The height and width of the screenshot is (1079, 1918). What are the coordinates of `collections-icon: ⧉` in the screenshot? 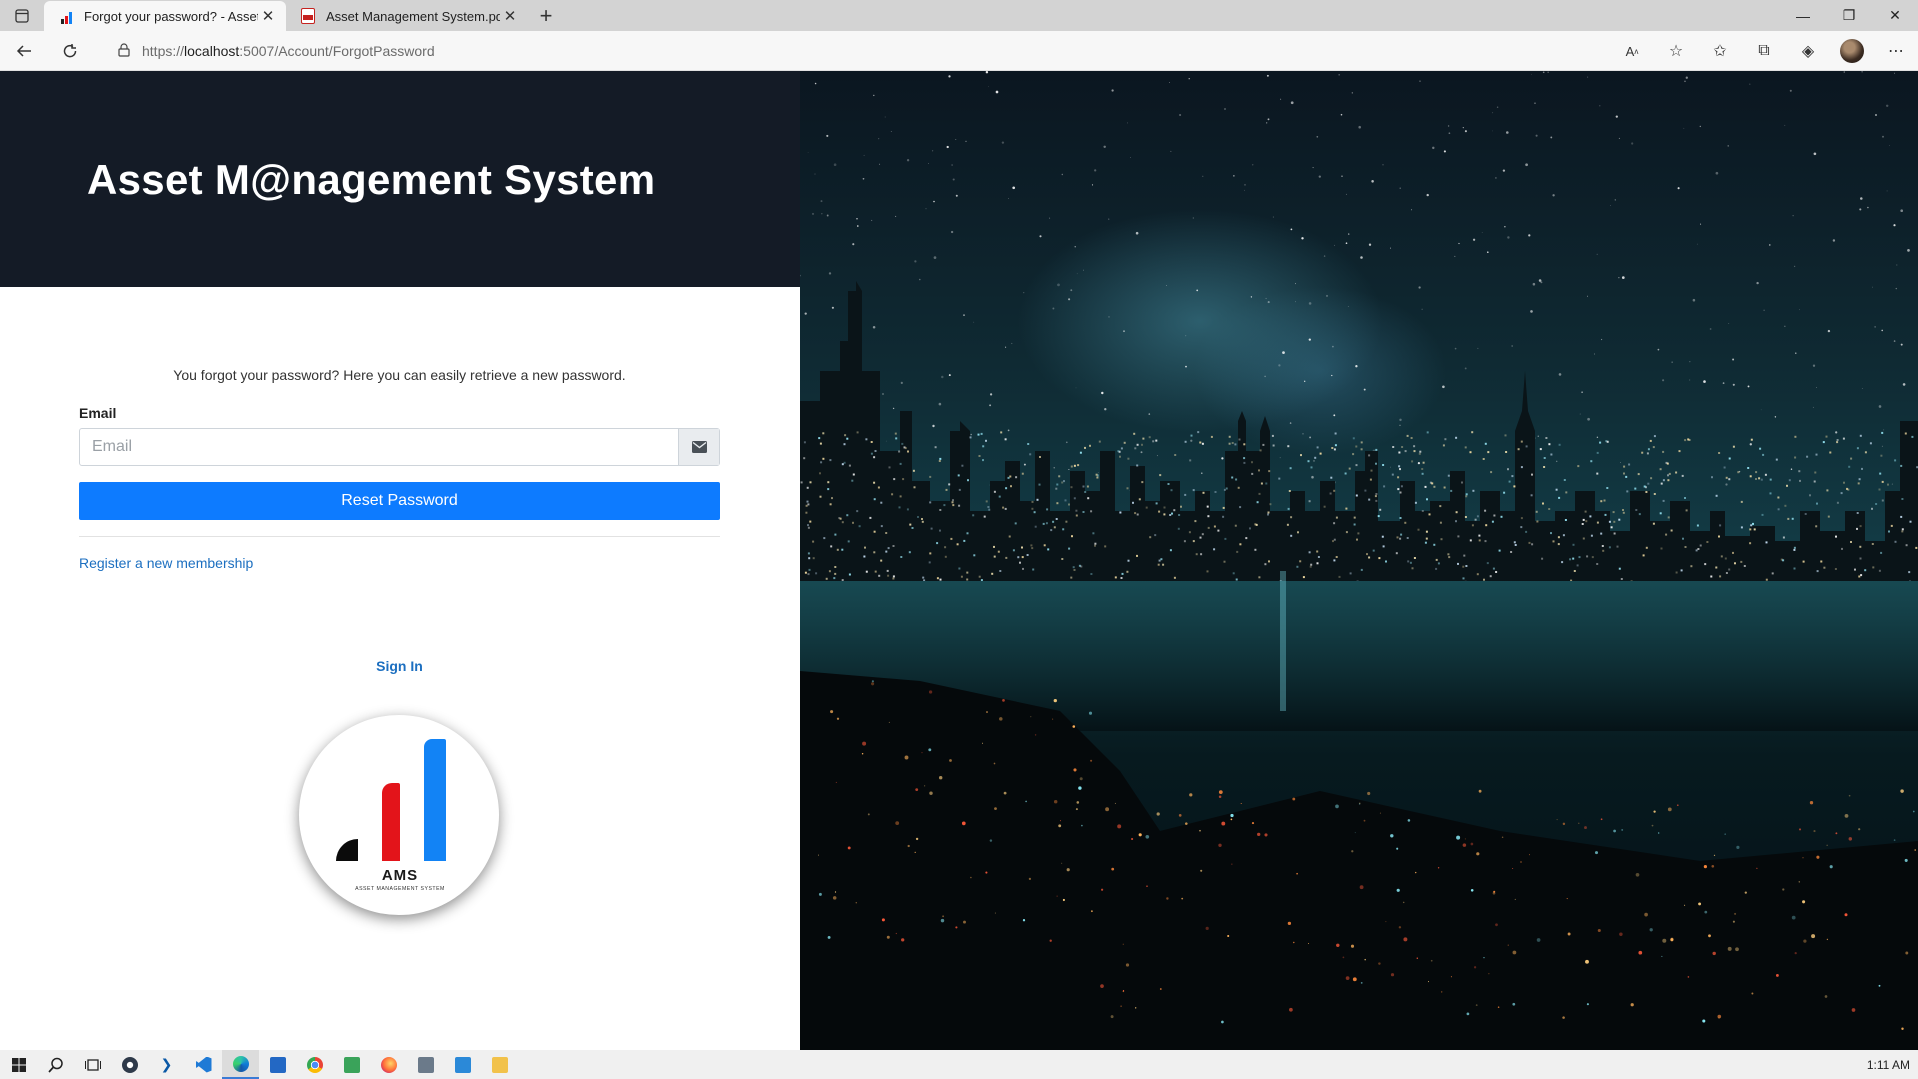 It's located at (1764, 51).